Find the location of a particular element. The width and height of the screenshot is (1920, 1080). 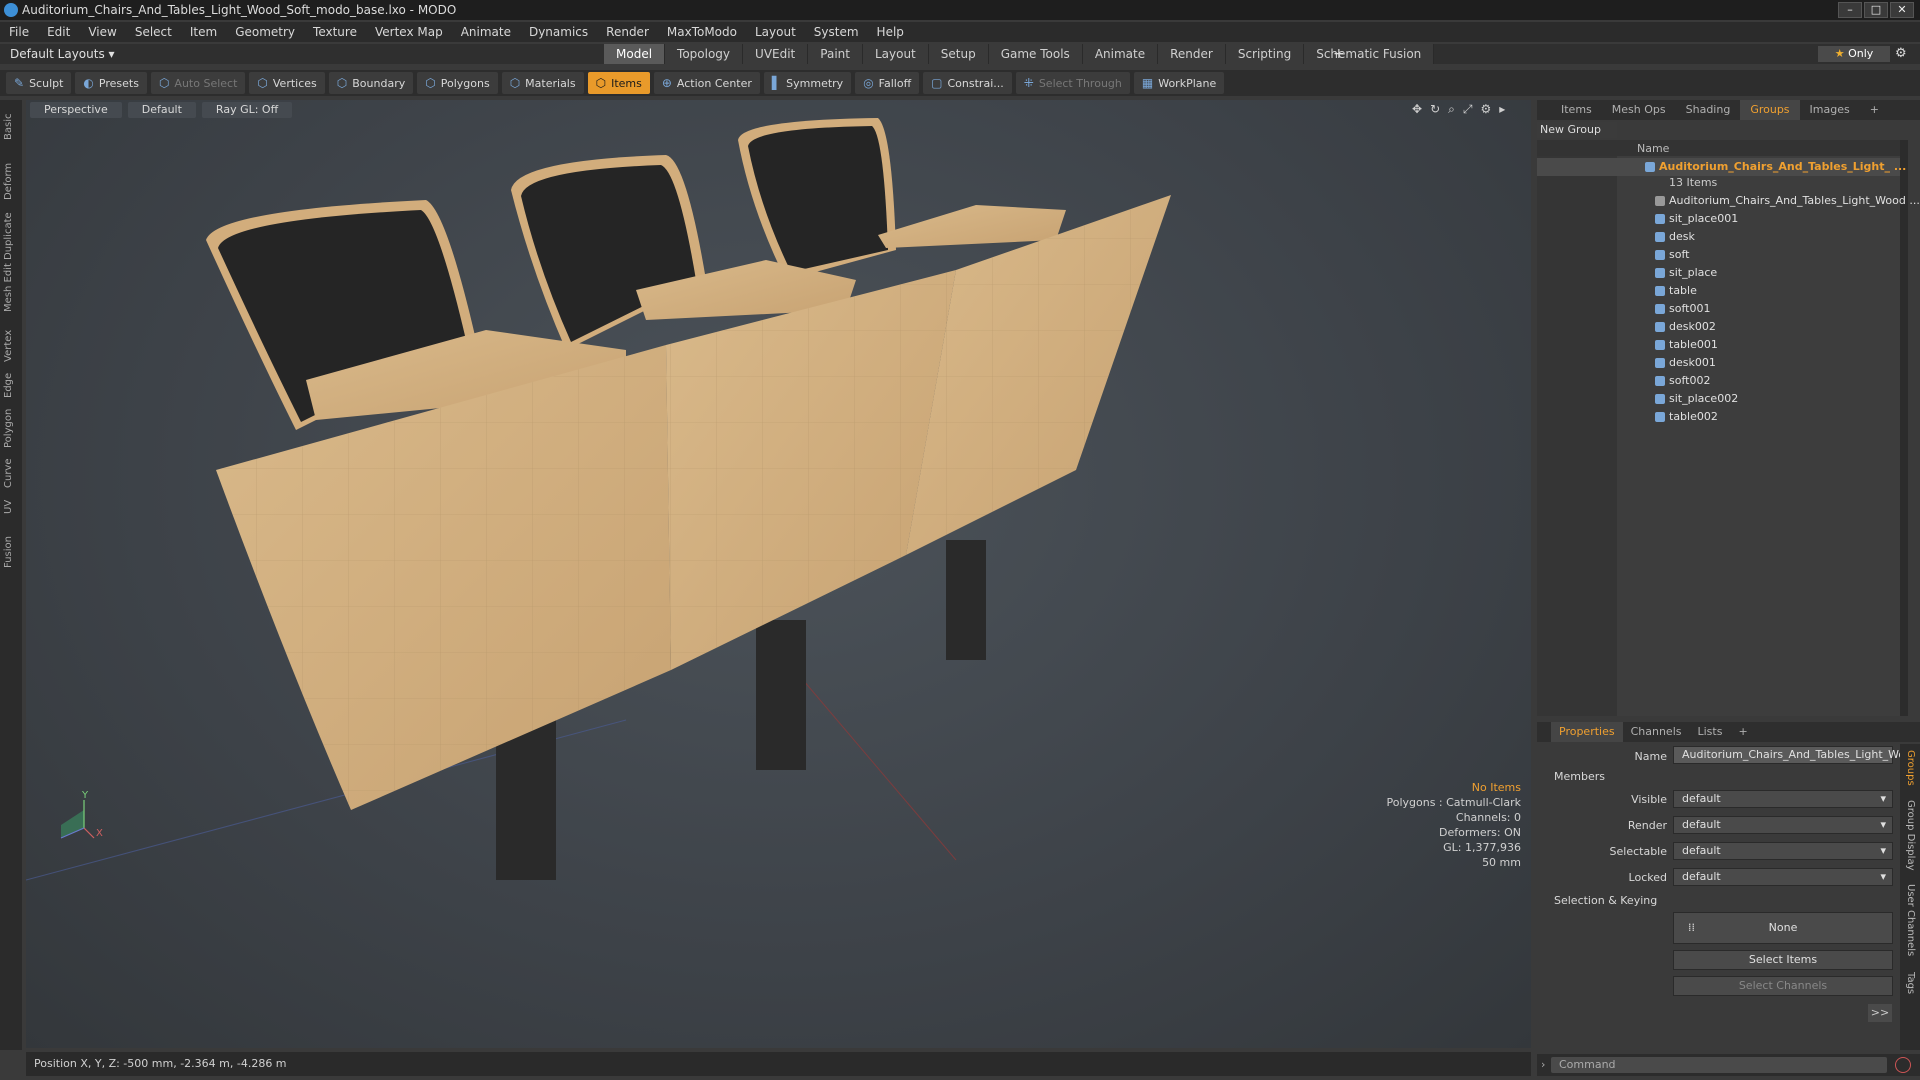

selectable-select: default ▾ is located at coordinates (1783, 851).